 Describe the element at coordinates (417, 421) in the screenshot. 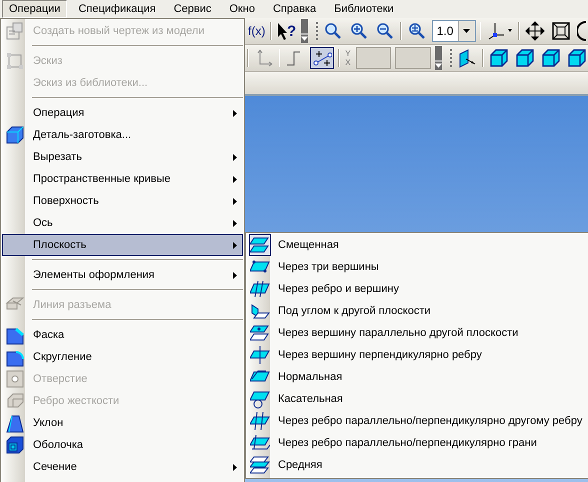

I see `menu-item: Через ребро параллельно/перпендикулярно другому ребру` at that location.